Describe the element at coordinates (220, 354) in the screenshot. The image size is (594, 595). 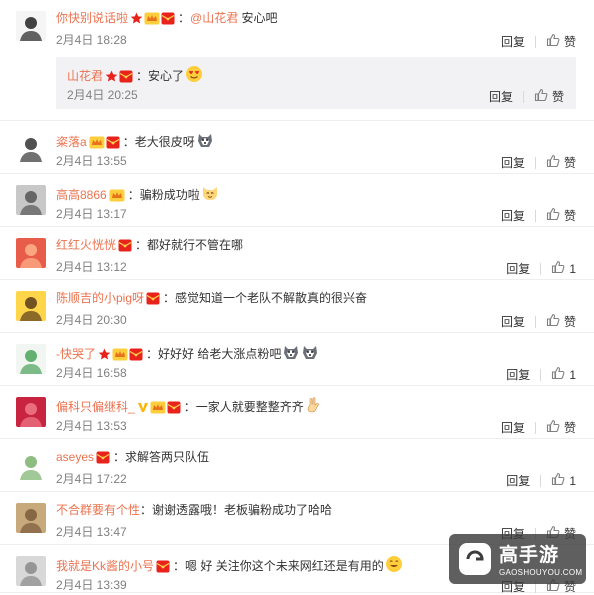
I see `comment-text: 好好好 给老大涨点粉吧` at that location.